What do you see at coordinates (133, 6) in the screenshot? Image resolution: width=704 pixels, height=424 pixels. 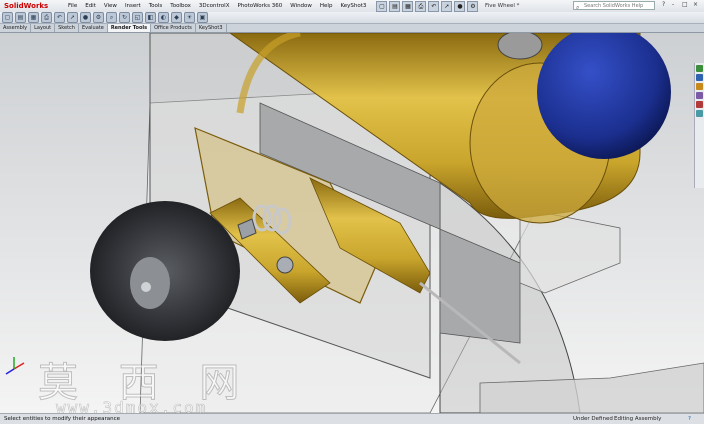 I see `menu-insert: Insert` at bounding box center [133, 6].